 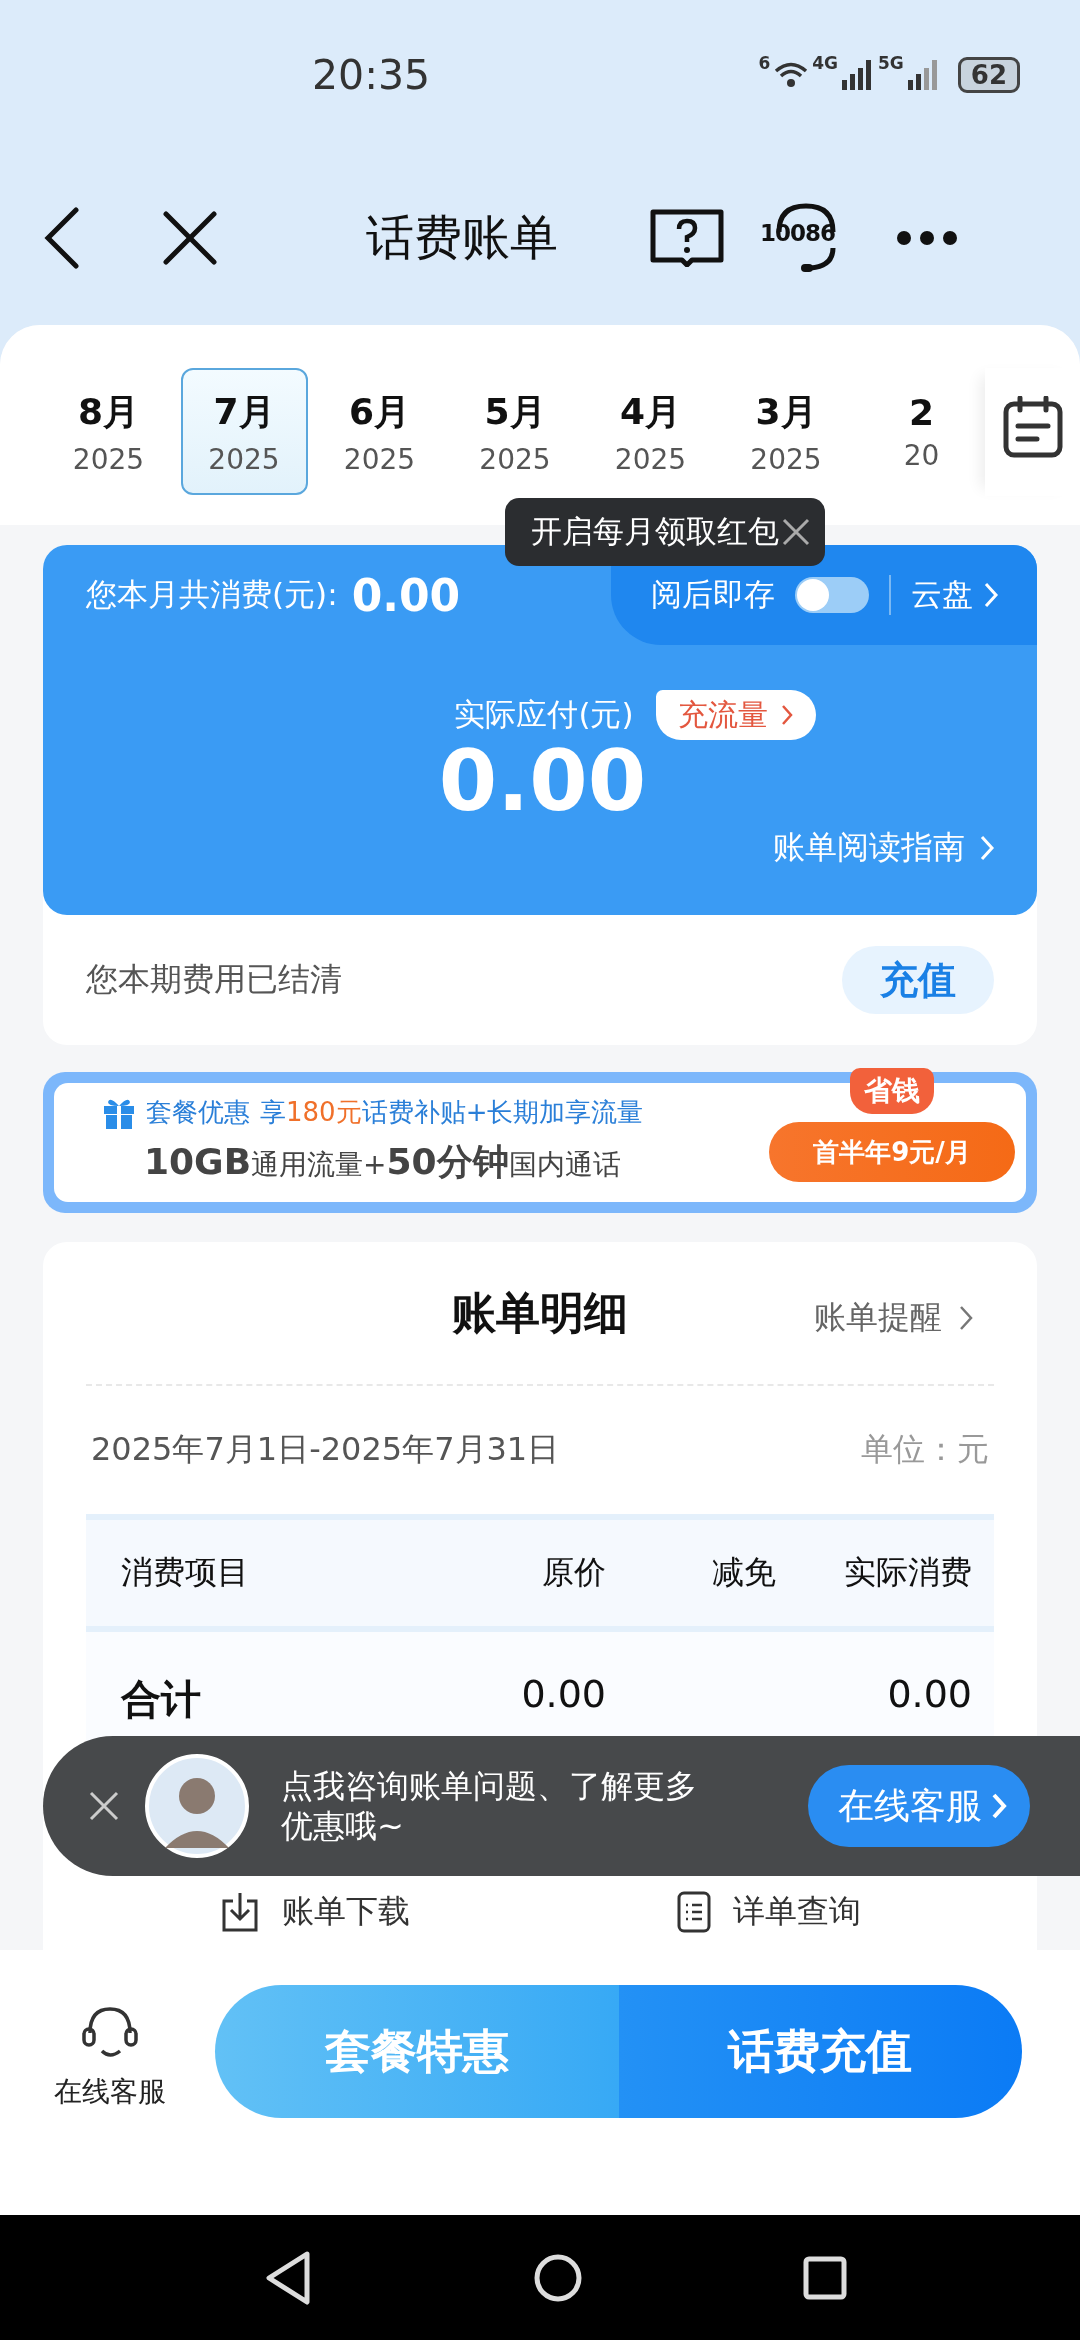 What do you see at coordinates (462, 237) in the screenshot?
I see `page-title: 话费账单` at bounding box center [462, 237].